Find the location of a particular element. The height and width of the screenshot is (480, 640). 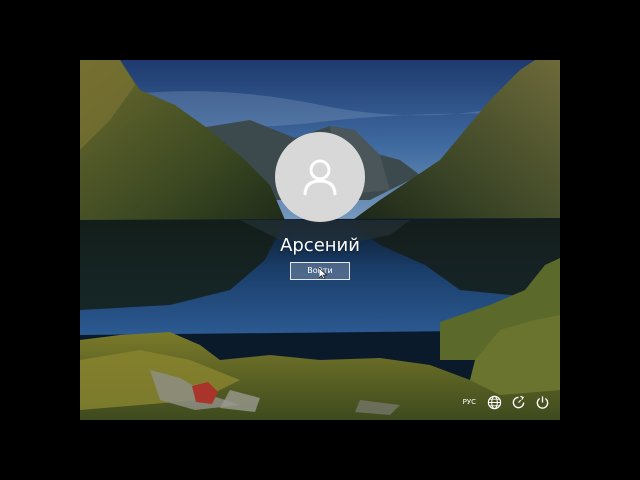

mouse-cursor-icon is located at coordinates (323, 273).